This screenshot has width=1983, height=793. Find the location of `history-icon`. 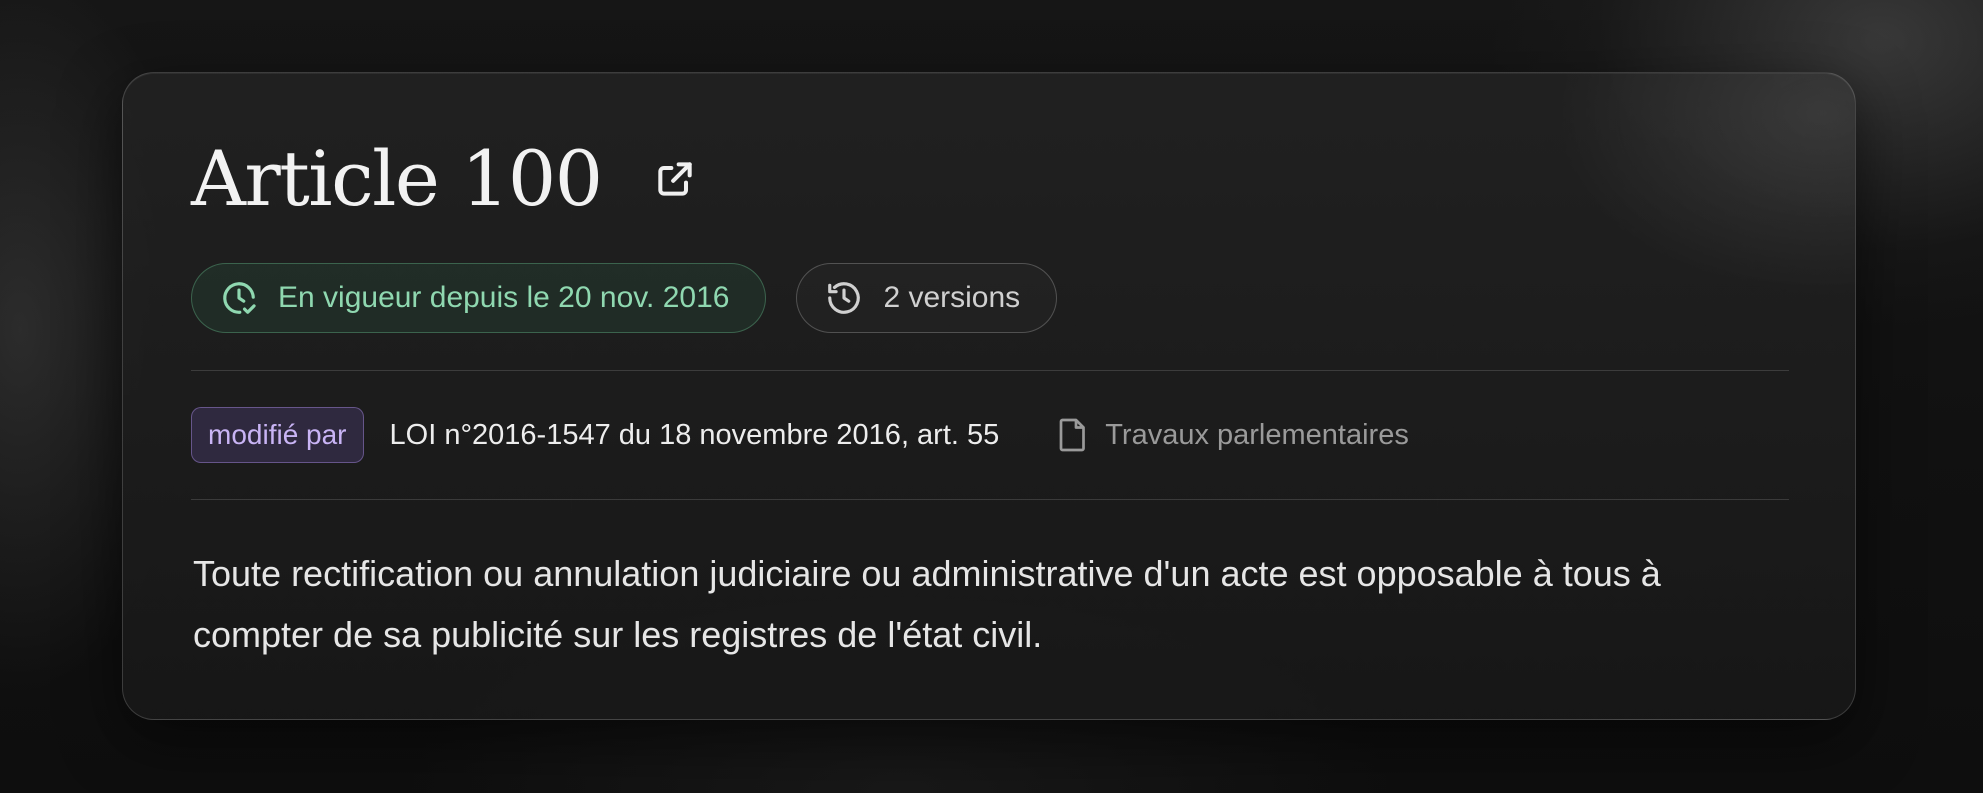

history-icon is located at coordinates (844, 298).